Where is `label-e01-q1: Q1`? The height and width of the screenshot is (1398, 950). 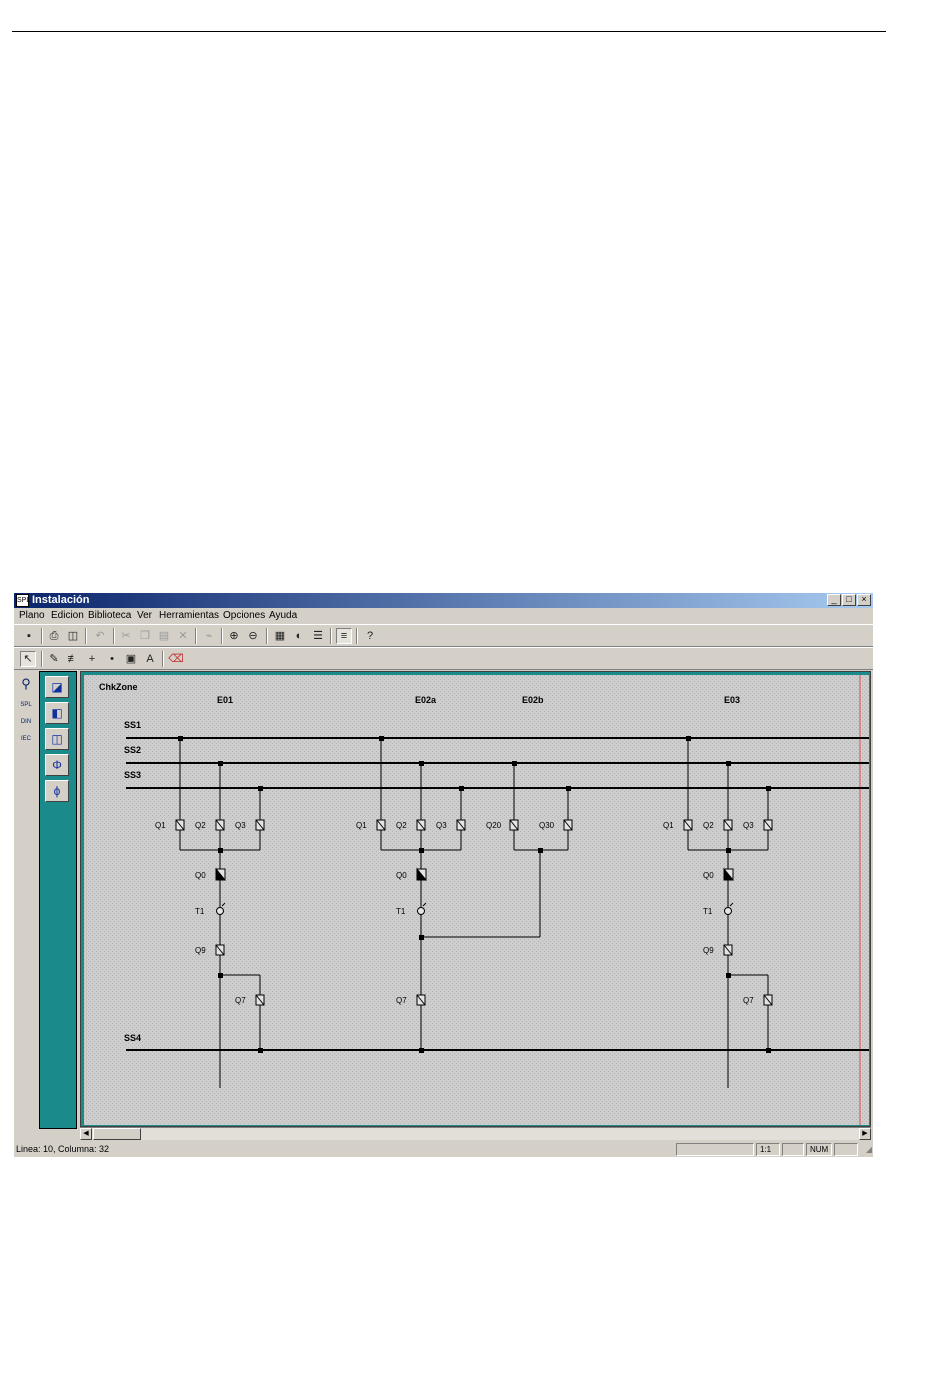 label-e01-q1: Q1 is located at coordinates (160, 825).